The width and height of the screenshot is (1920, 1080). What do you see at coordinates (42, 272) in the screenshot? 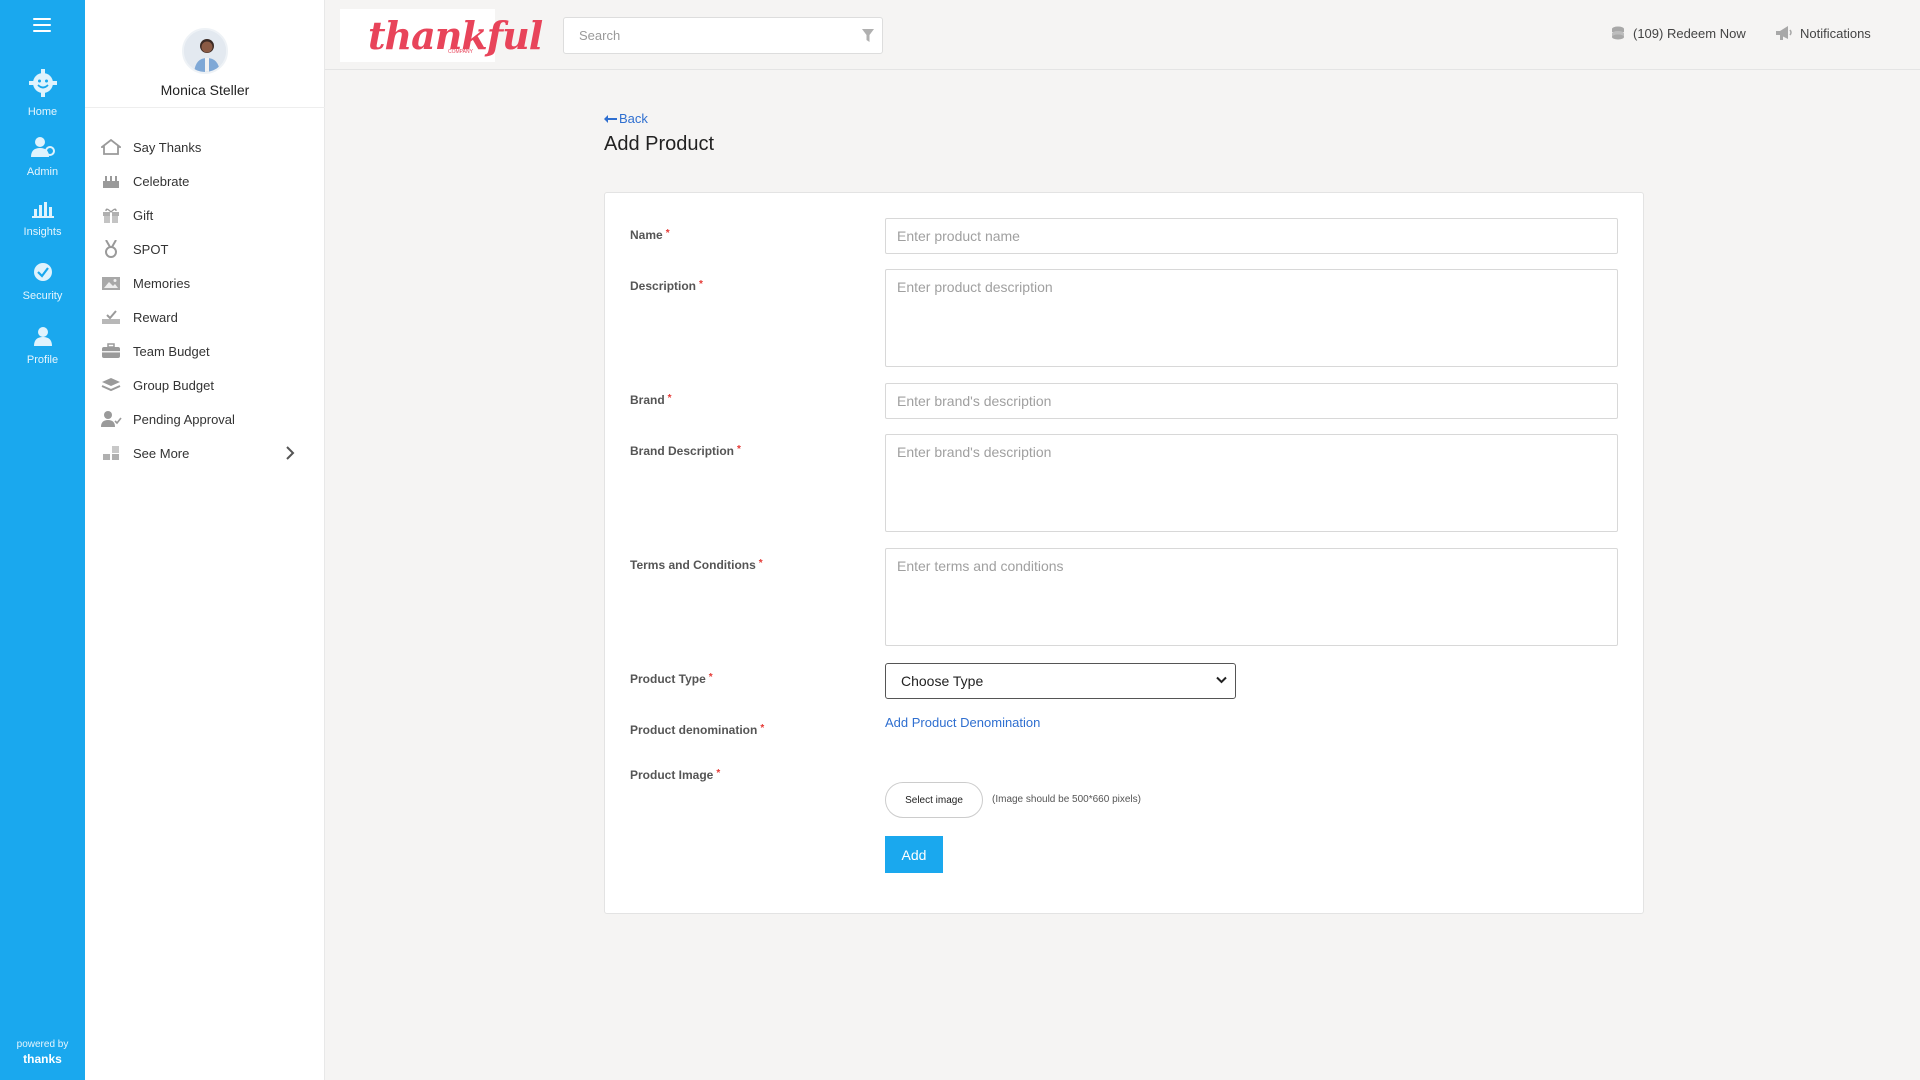
I see `security-icon` at bounding box center [42, 272].